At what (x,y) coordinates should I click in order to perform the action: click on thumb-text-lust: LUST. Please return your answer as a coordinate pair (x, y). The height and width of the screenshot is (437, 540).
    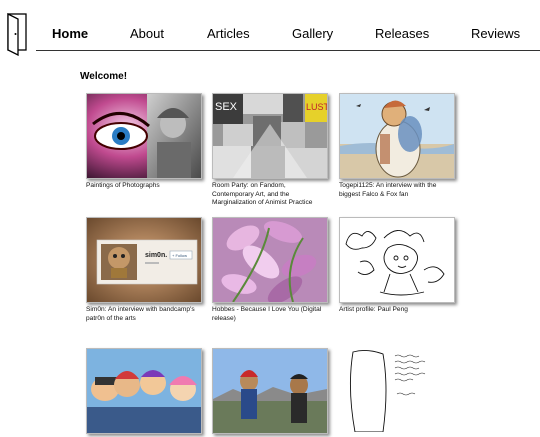
    Looking at the image, I should click on (316, 107).